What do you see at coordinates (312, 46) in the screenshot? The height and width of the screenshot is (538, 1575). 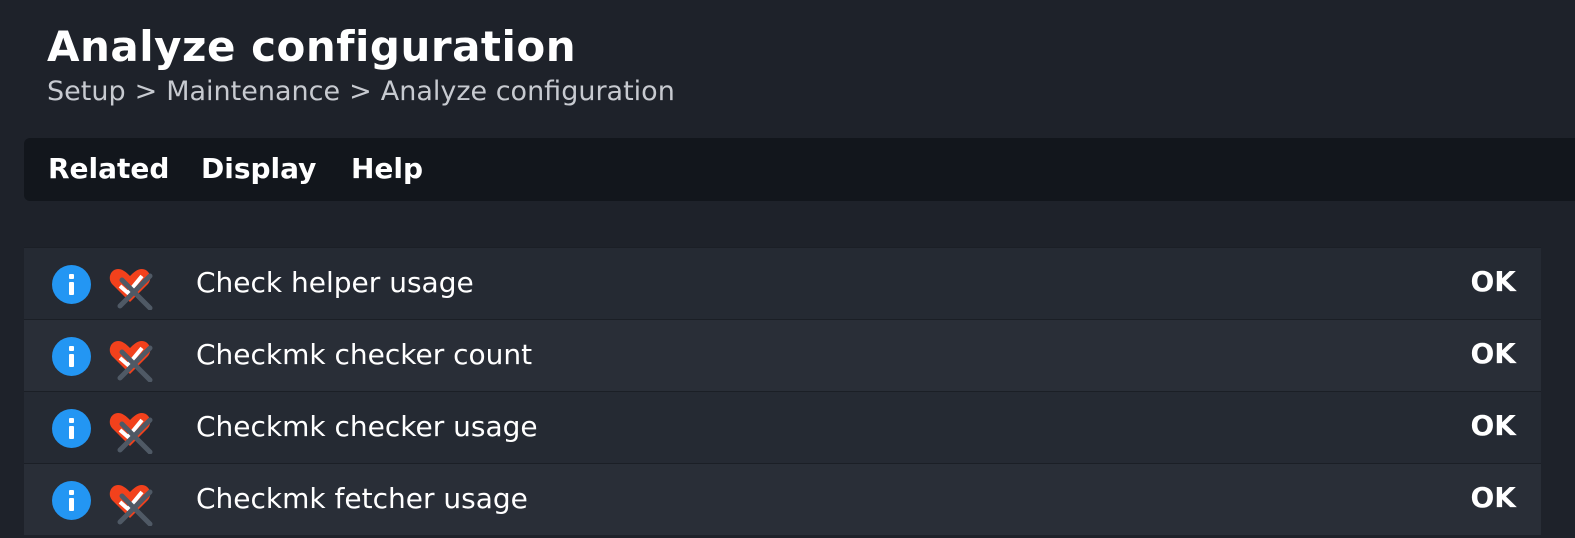 I see `page-title: Analyze configuration` at bounding box center [312, 46].